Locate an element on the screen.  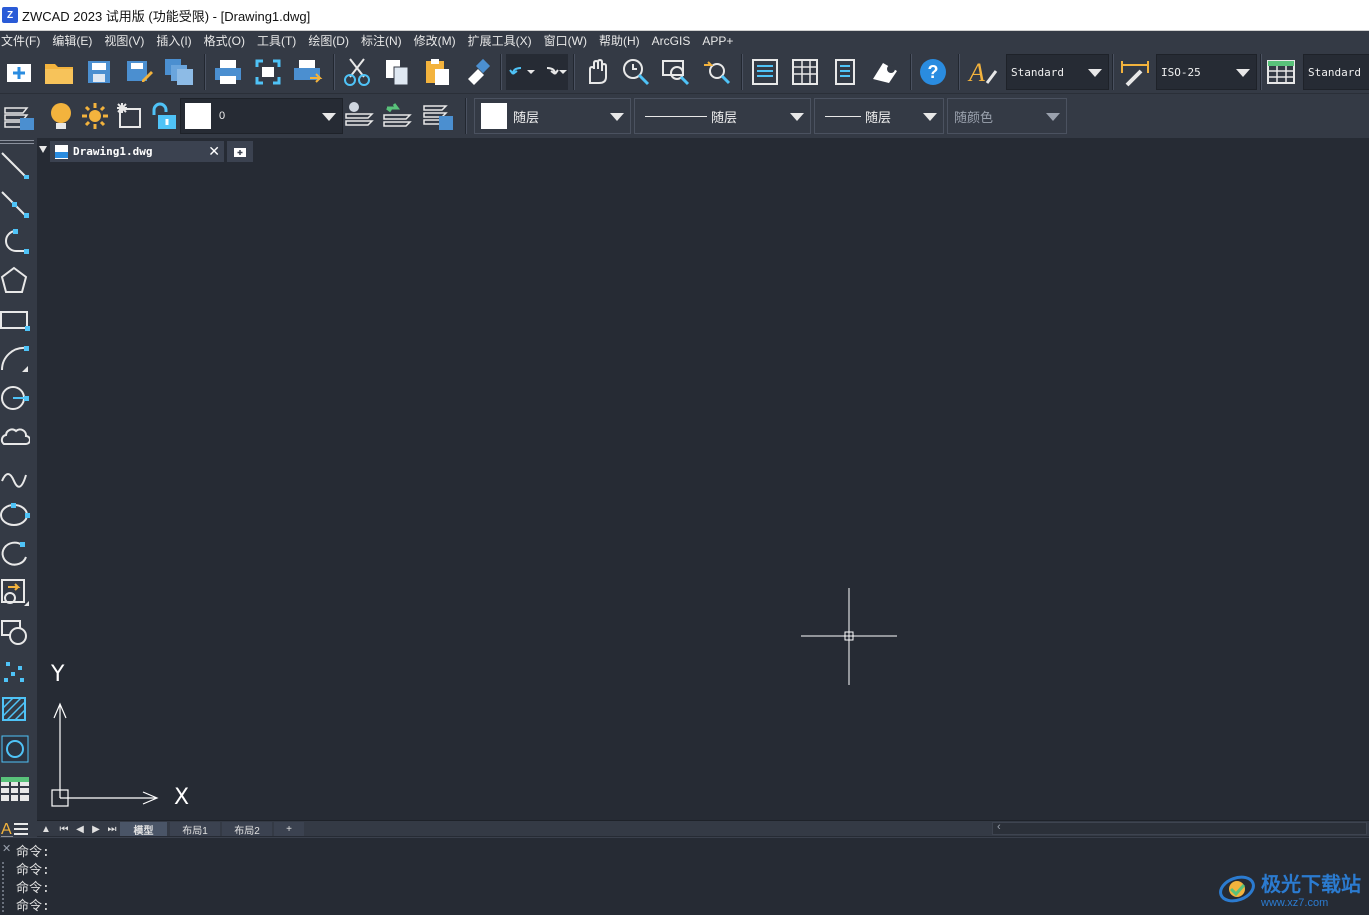
lineweight-select: 随层 is located at coordinates (879, 116).